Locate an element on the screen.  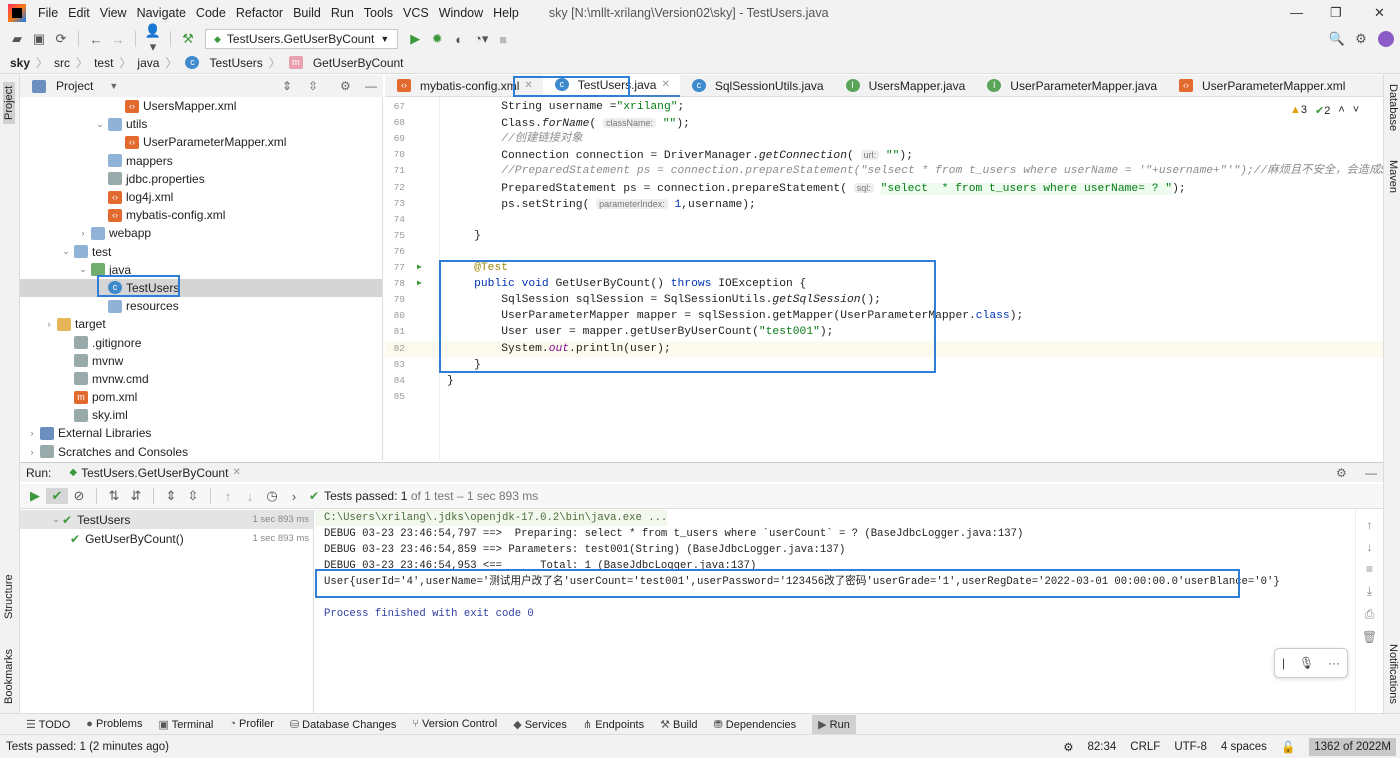
tool-tab-profiler: ◔ Profiler is located at coordinates (251, 724).